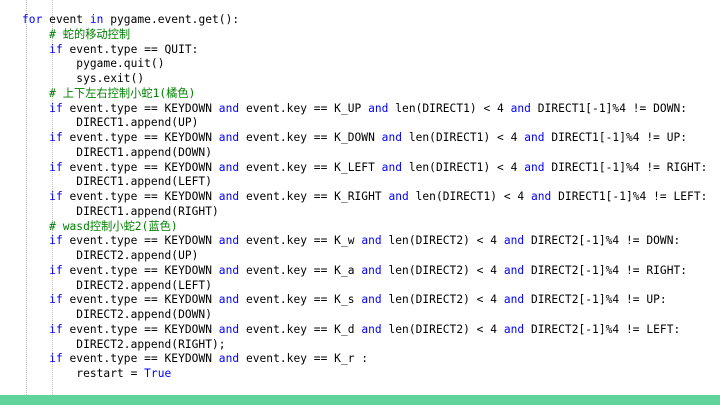  What do you see at coordinates (317, 196) in the screenshot?
I see `code-text: event.key == K_RIGHT` at bounding box center [317, 196].